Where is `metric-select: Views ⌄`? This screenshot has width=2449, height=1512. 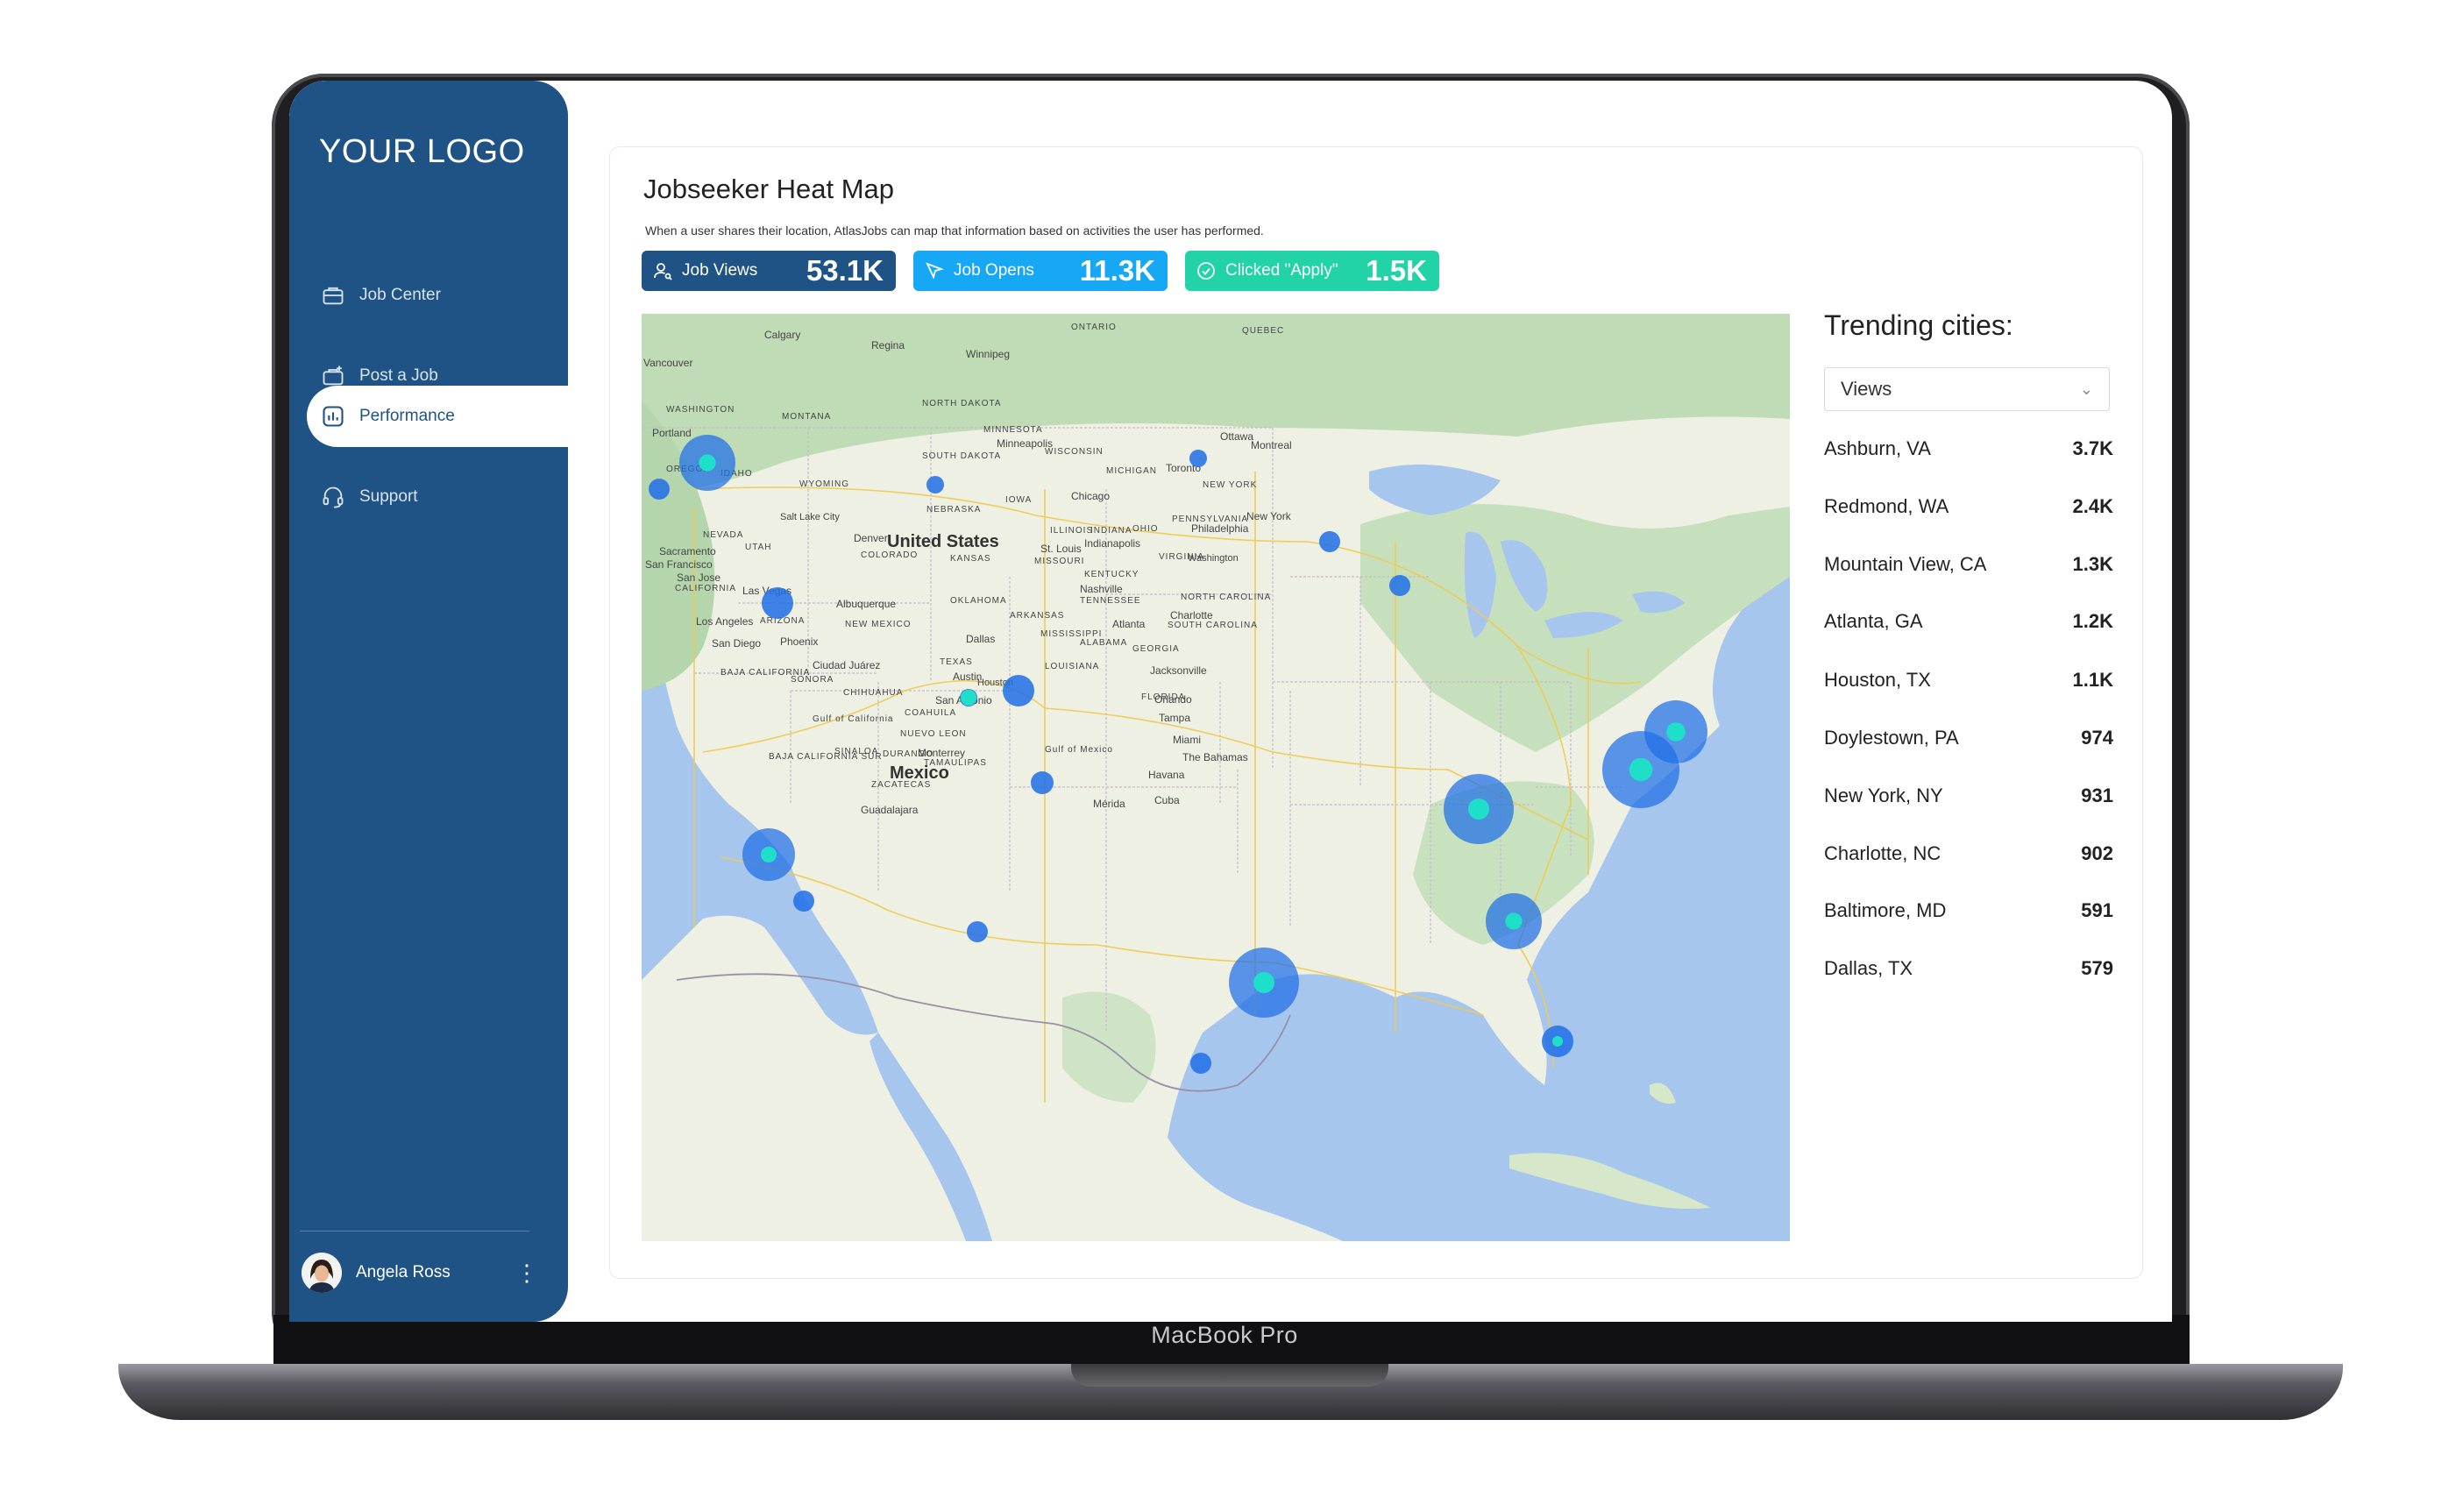
metric-select: Views ⌄ is located at coordinates (1967, 389).